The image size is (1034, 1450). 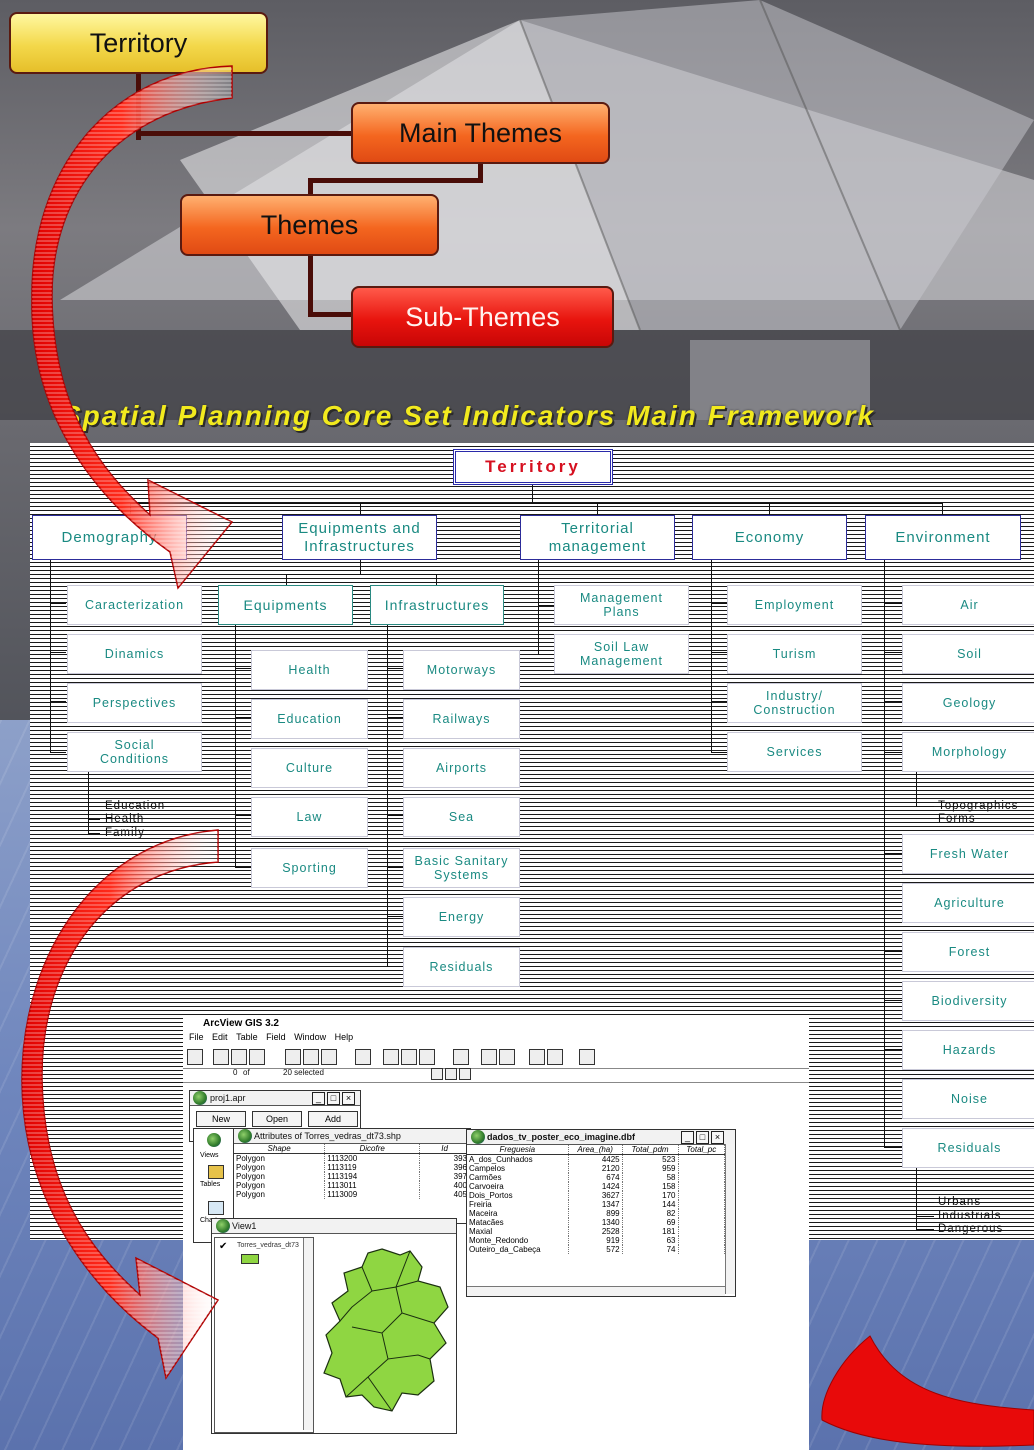 I want to click on corner-red-arc, so click(x=927, y=1391).